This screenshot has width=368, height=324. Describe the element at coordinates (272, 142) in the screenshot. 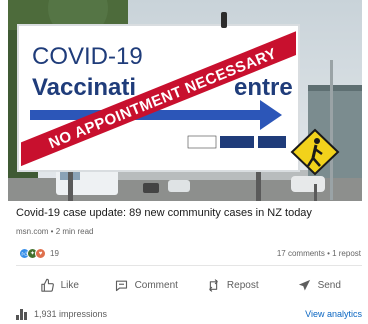

I see `unite-logo` at that location.